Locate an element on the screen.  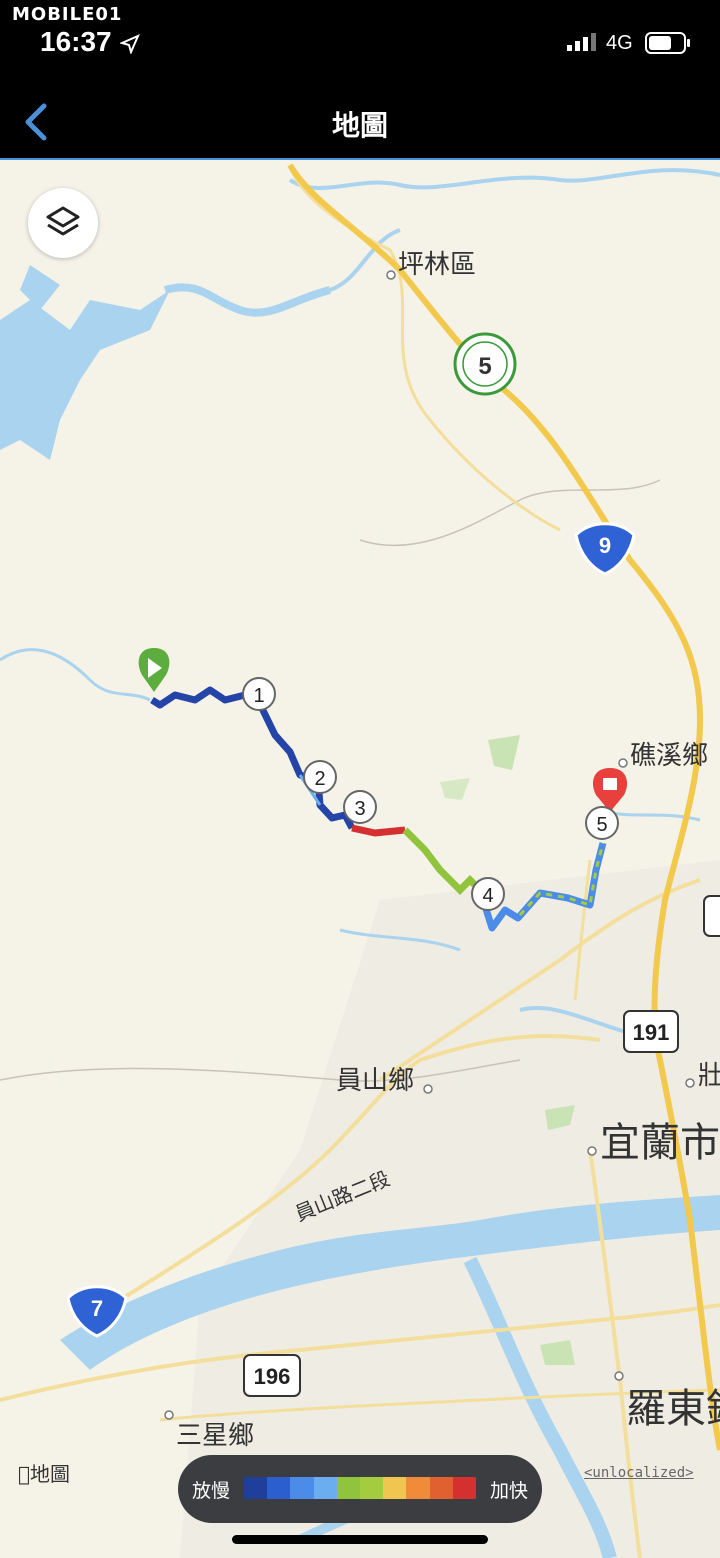
route-marker-2: 2 is located at coordinates (320, 777).